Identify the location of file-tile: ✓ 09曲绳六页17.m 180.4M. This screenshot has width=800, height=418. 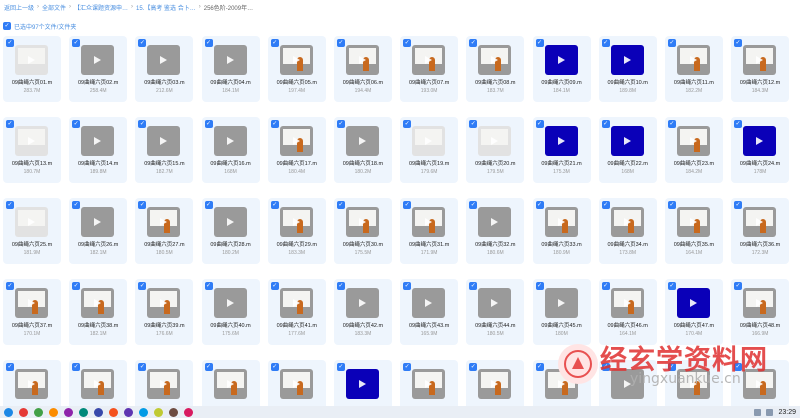
(296, 150).